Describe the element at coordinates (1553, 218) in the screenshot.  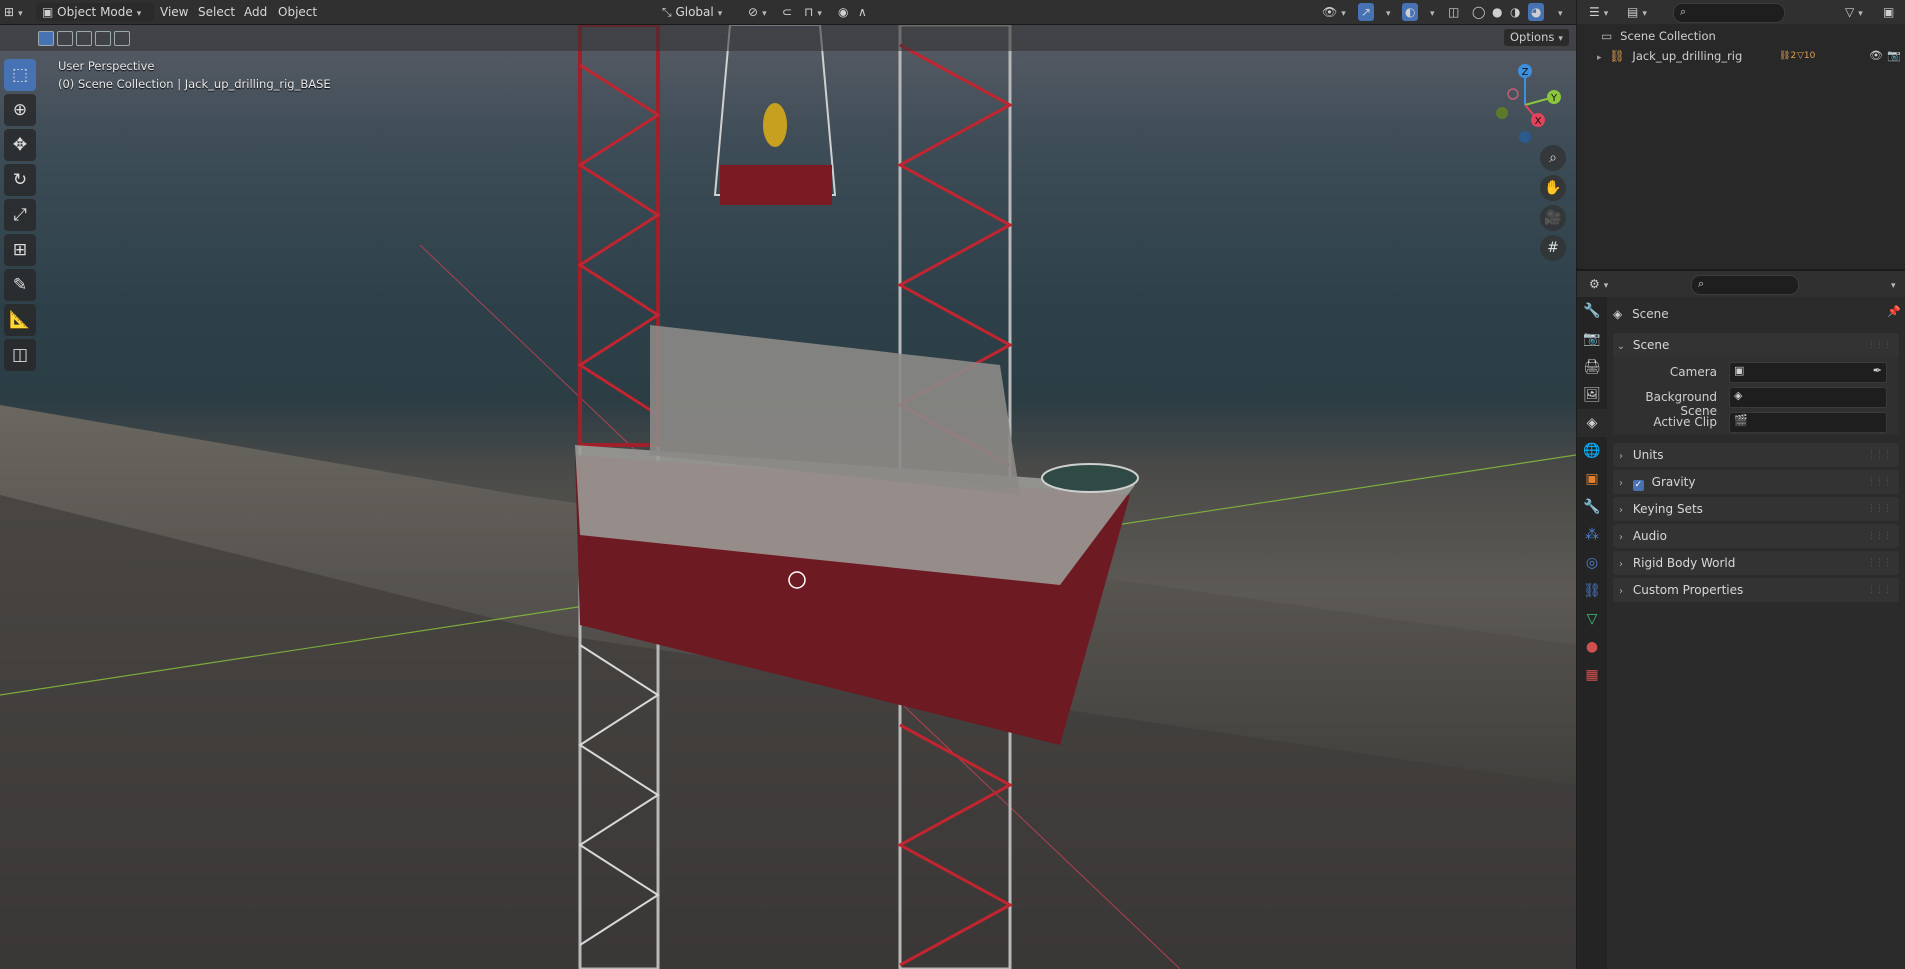
I see `camera-icon: 🎥` at that location.